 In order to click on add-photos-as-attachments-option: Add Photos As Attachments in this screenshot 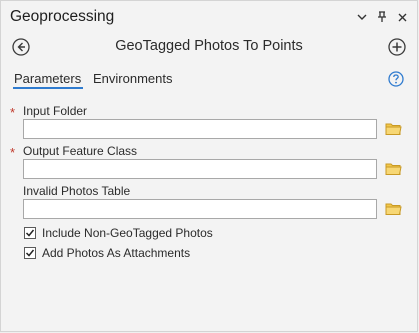, I will do `click(107, 253)`.